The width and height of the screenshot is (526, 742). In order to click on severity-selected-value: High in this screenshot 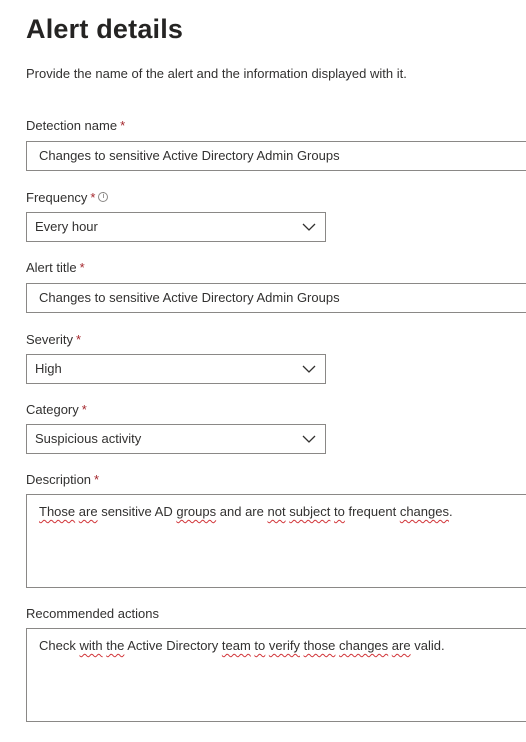, I will do `click(48, 368)`.